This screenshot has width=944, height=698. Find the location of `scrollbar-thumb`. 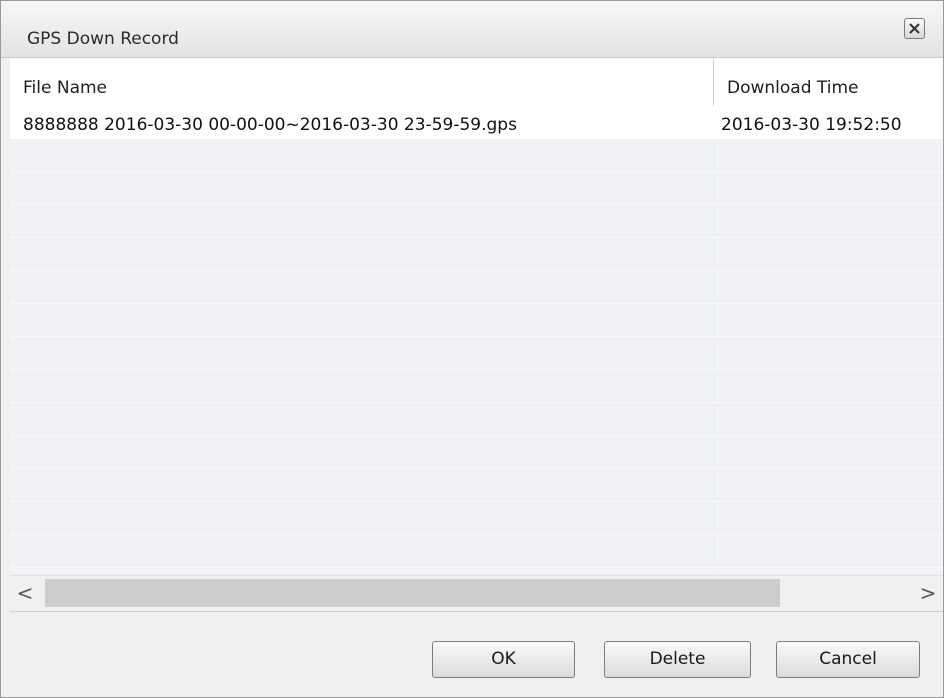

scrollbar-thumb is located at coordinates (412, 593).